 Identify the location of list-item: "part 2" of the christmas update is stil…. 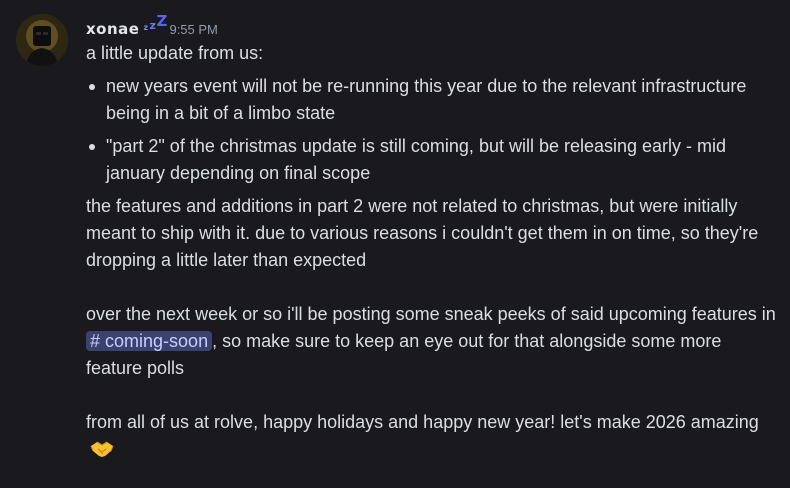
(431, 160).